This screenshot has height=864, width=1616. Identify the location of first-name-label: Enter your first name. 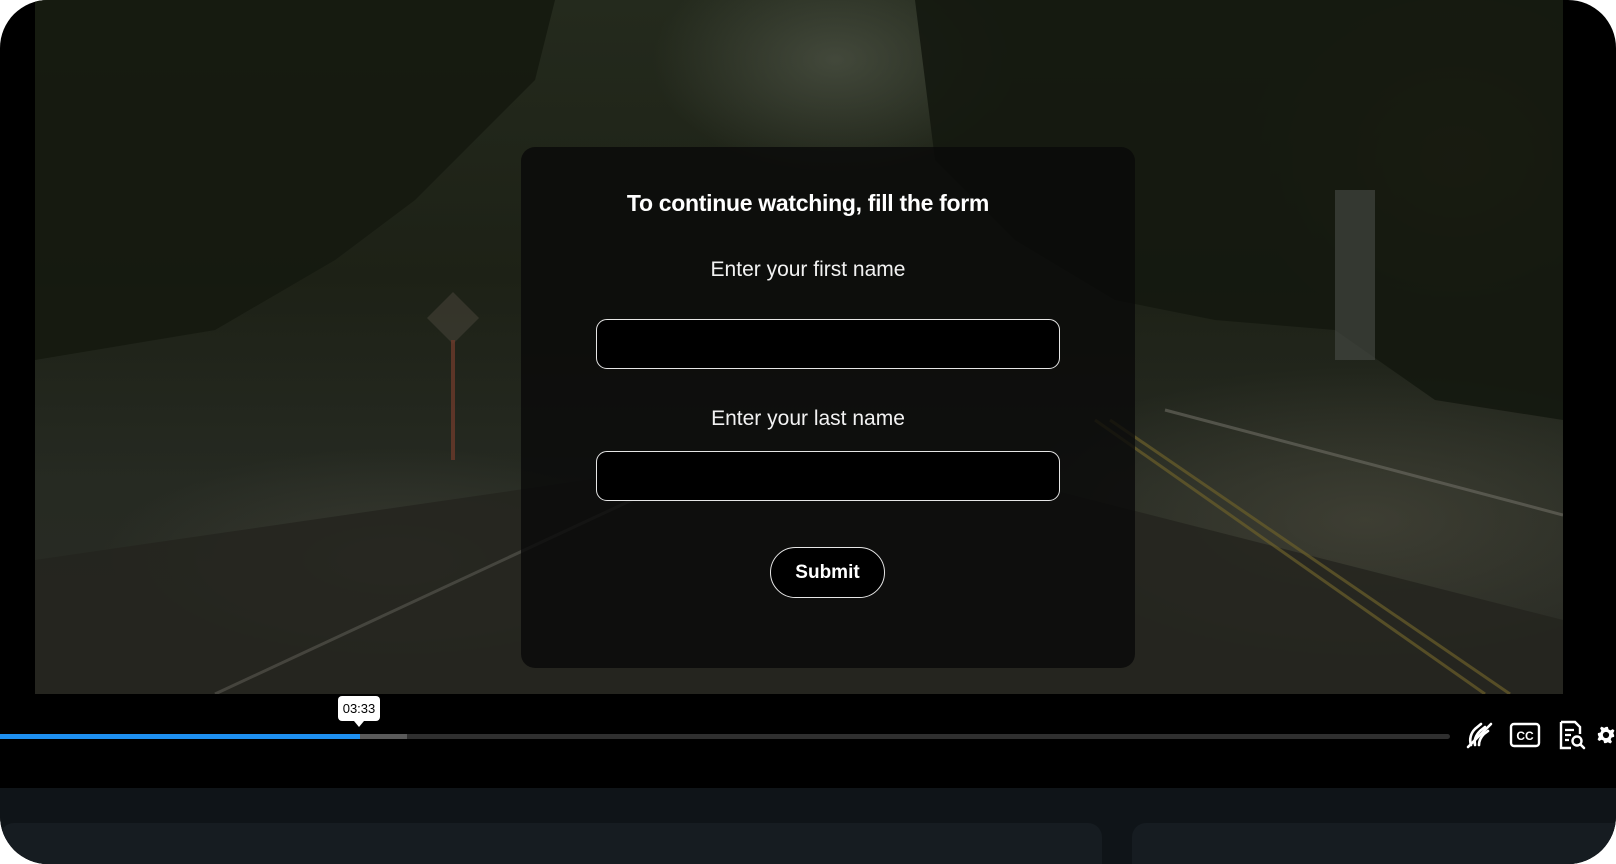
(808, 269).